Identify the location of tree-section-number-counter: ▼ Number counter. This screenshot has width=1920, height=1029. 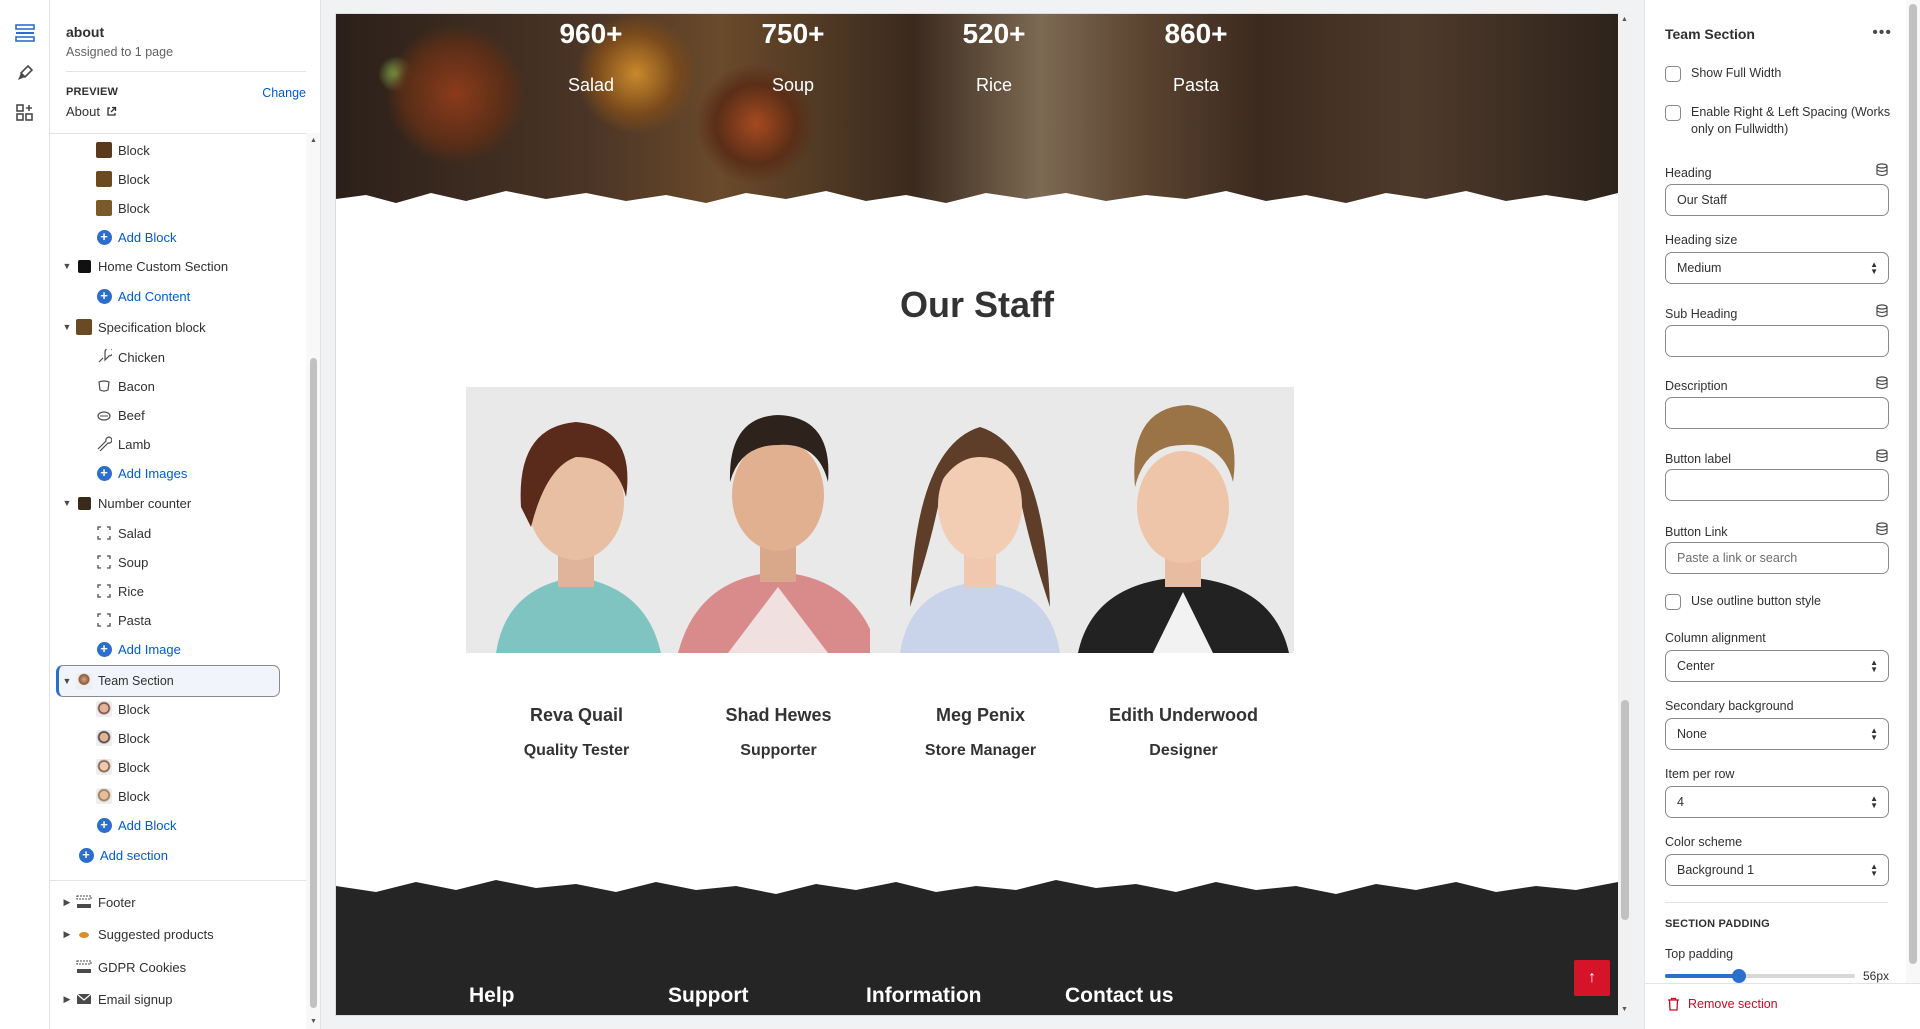
(176, 503).